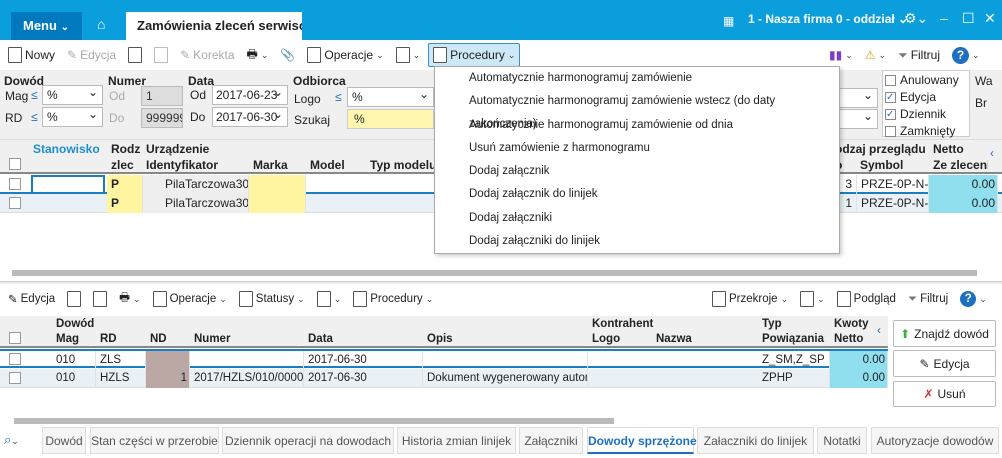 The image size is (1002, 458). What do you see at coordinates (314, 421) in the screenshot?
I see `bottom-horizontal-scrollbar` at bounding box center [314, 421].